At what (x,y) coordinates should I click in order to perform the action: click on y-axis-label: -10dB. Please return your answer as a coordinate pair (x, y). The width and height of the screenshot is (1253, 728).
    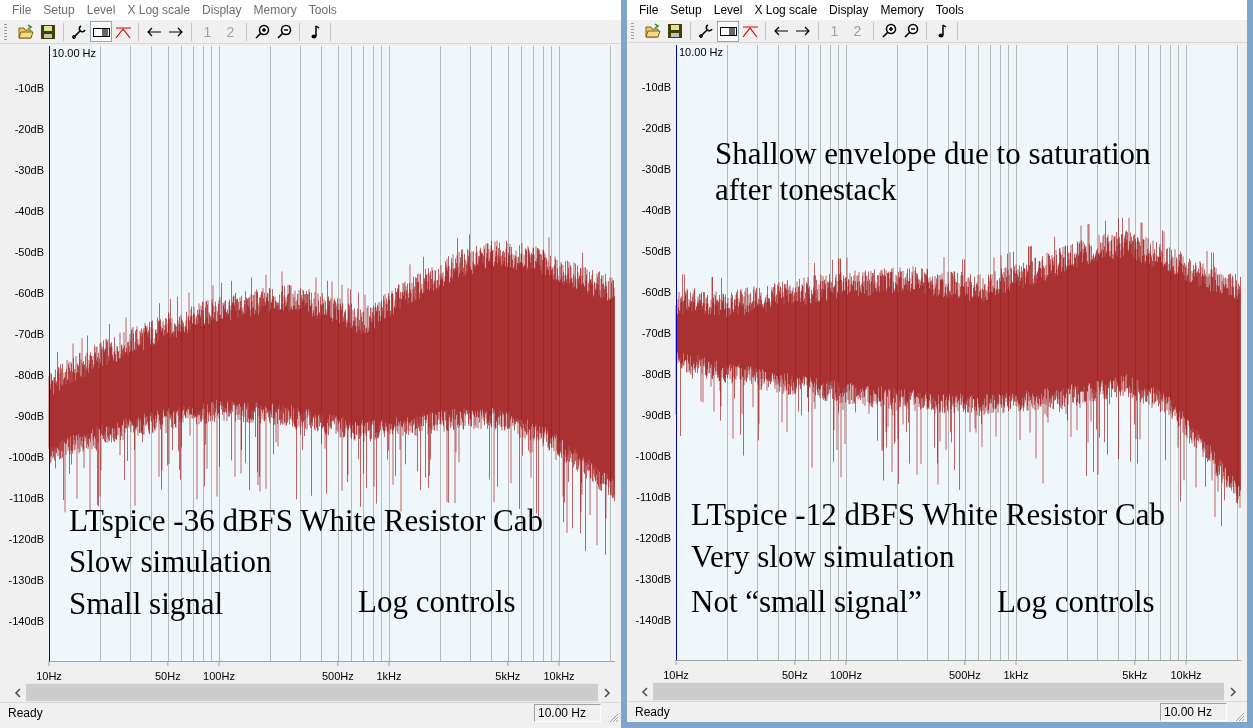
    Looking at the image, I should click on (656, 87).